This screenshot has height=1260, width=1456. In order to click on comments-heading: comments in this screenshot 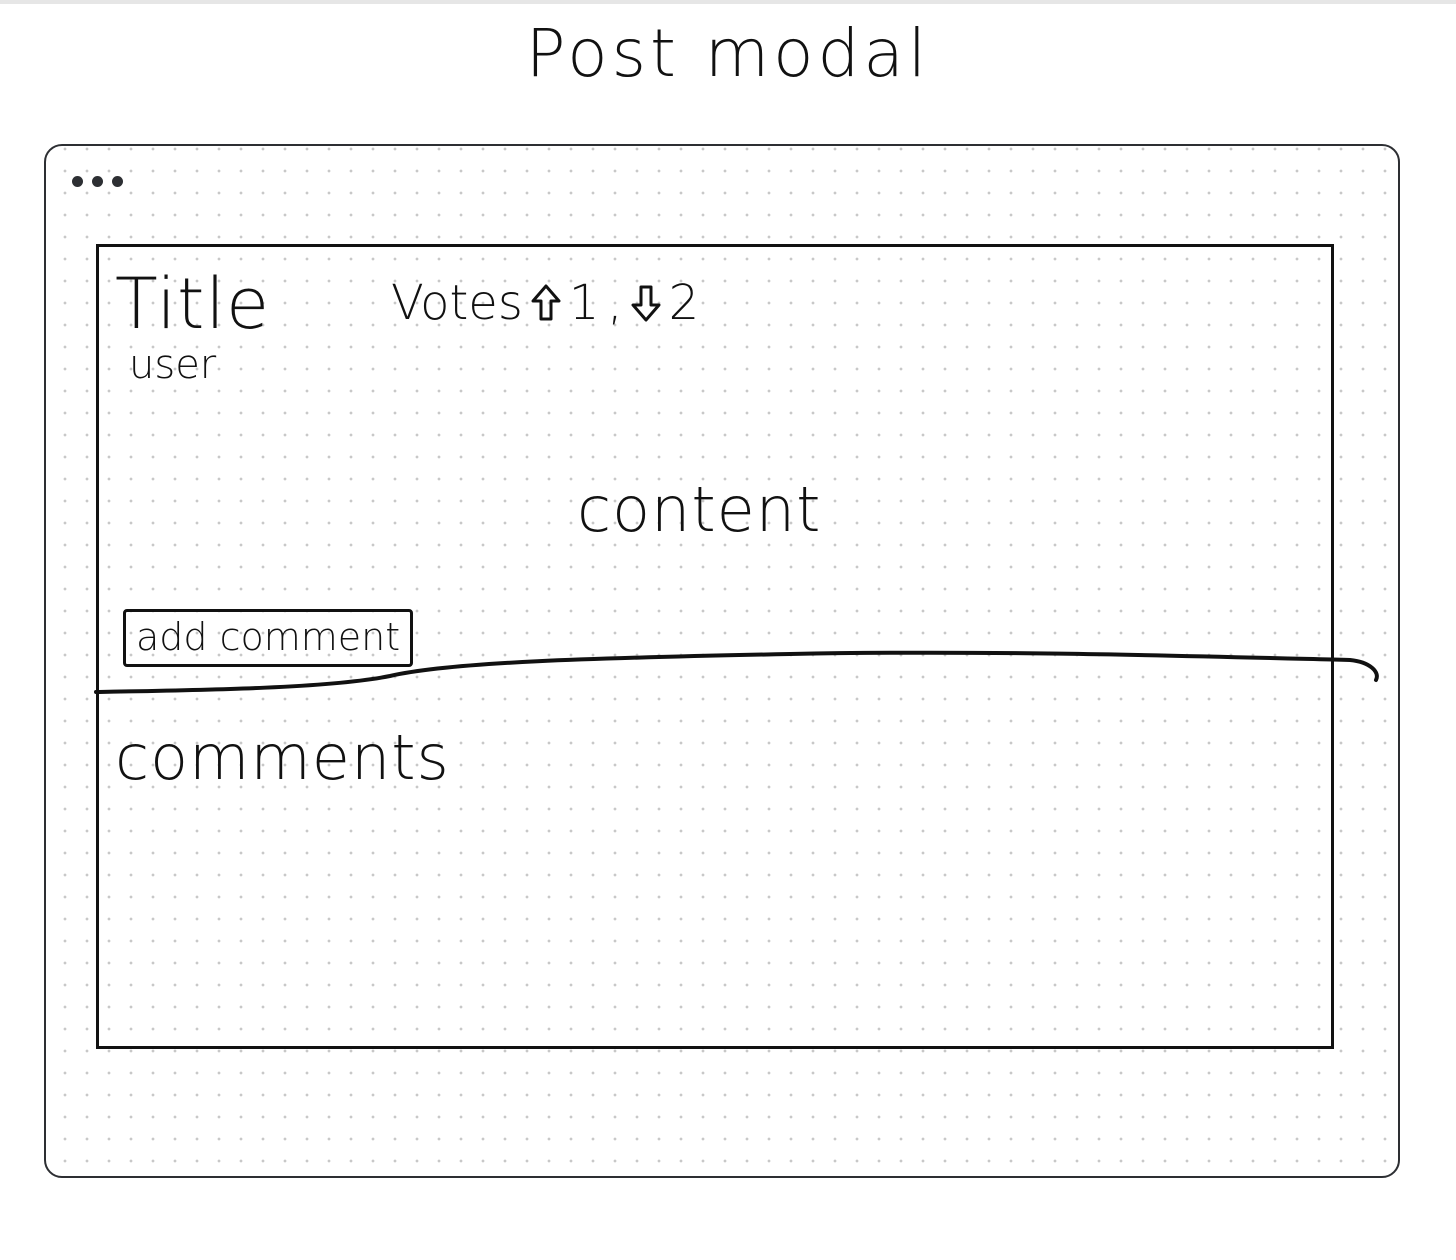, I will do `click(282, 757)`.